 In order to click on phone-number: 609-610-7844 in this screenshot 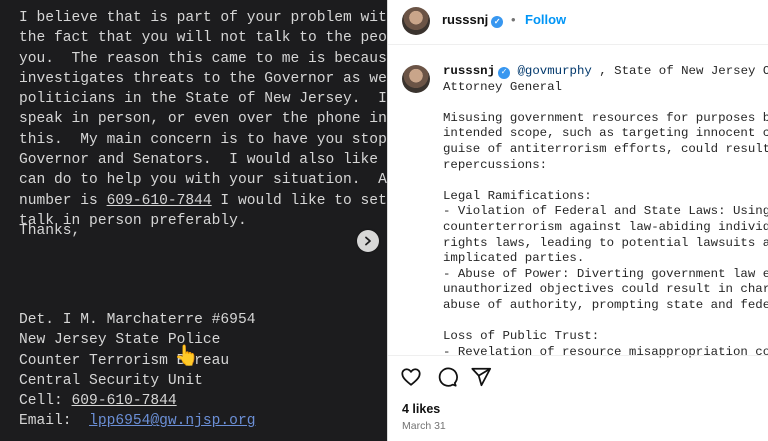, I will do `click(159, 200)`.